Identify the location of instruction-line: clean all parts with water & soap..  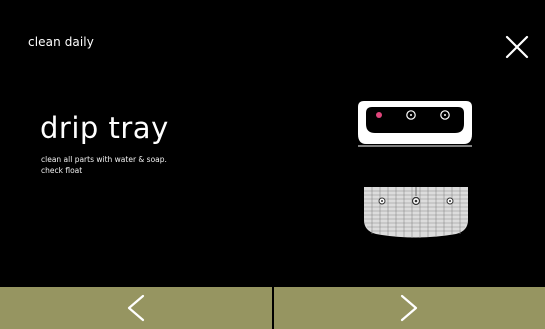
(104, 159).